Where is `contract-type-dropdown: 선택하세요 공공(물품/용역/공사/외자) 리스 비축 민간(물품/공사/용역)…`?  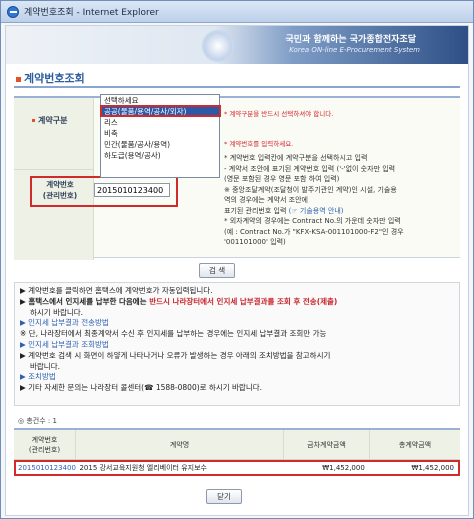 contract-type-dropdown: 선택하세요 공공(물품/용역/공사/외자) 리스 비축 민간(물품/공사/용역)… is located at coordinates (160, 136).